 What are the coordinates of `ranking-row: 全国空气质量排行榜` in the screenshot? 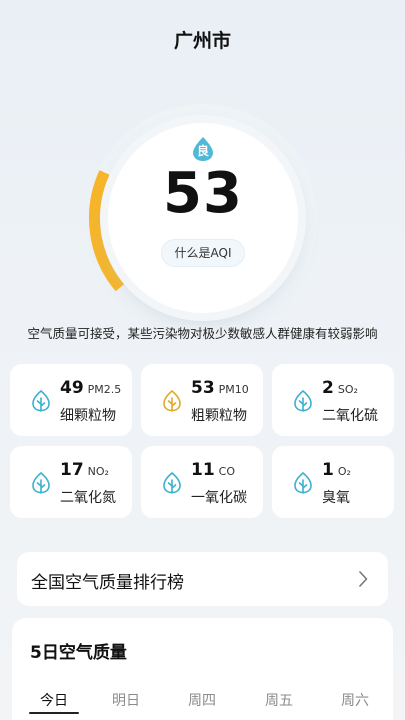 It's located at (202, 579).